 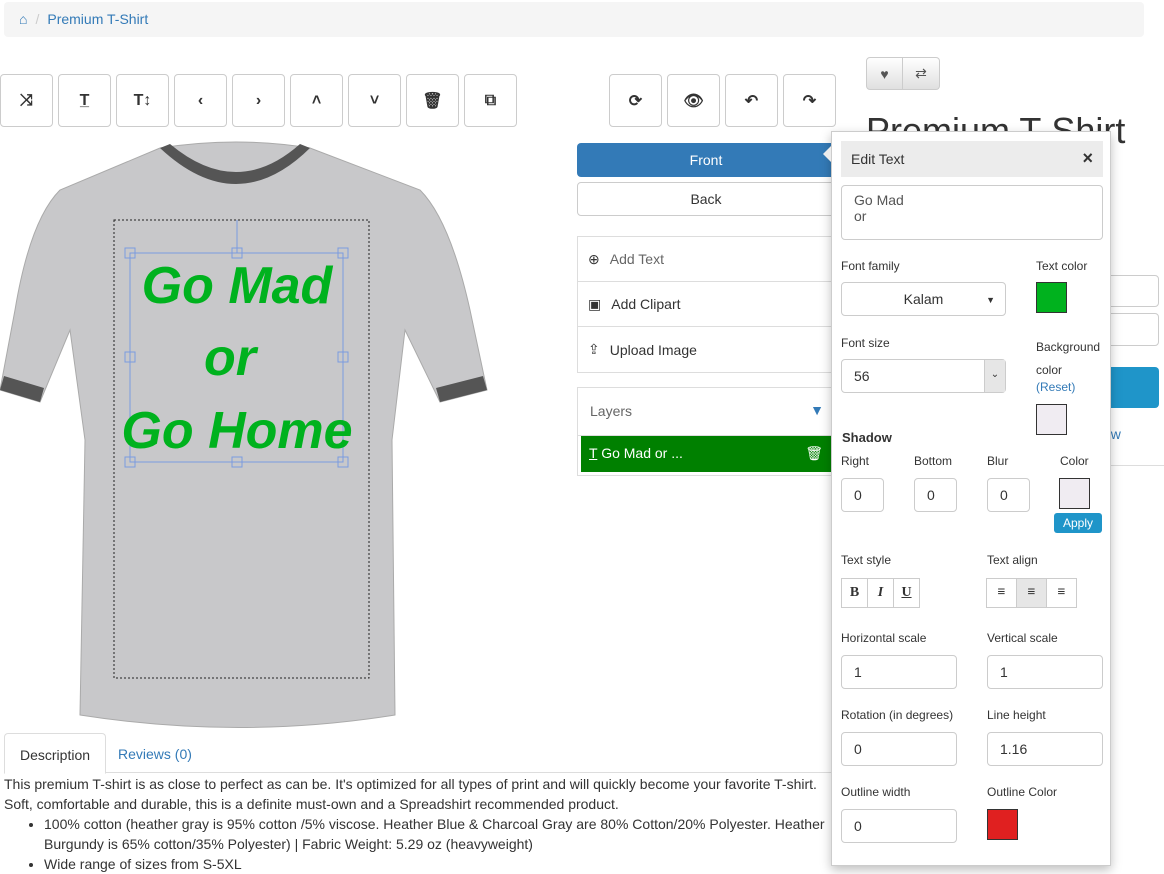 I want to click on redo-button: ↷, so click(x=809, y=100).